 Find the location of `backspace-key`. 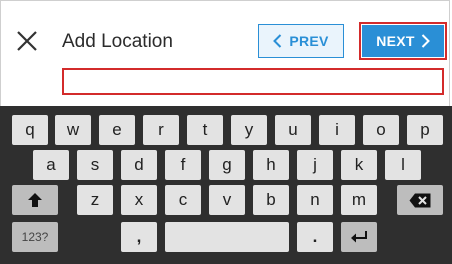

backspace-key is located at coordinates (420, 200).